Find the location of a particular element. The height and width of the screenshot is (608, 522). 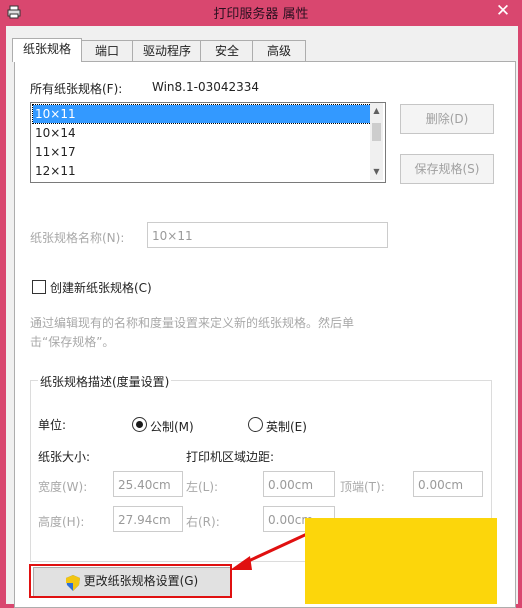

left-margin-field: 0.00cm is located at coordinates (299, 484).